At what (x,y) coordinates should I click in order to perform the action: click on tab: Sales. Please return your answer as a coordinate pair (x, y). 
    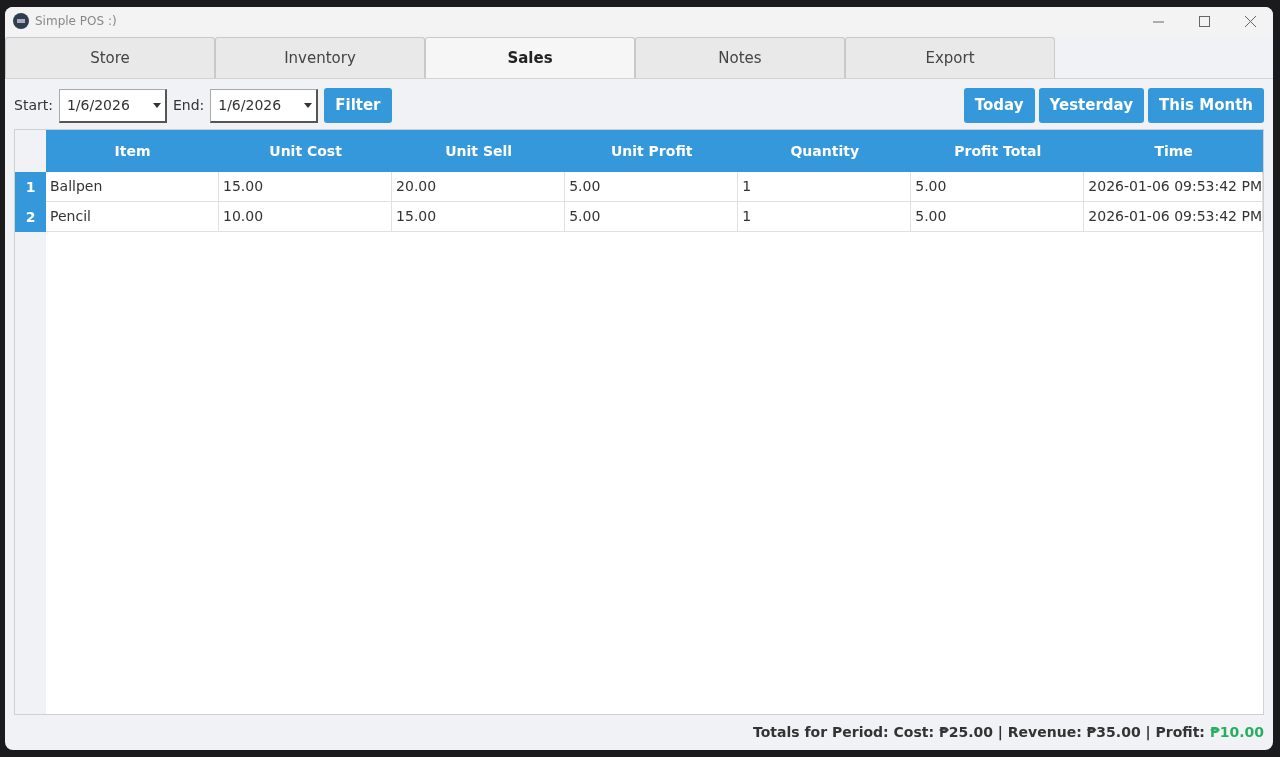
    Looking at the image, I should click on (530, 57).